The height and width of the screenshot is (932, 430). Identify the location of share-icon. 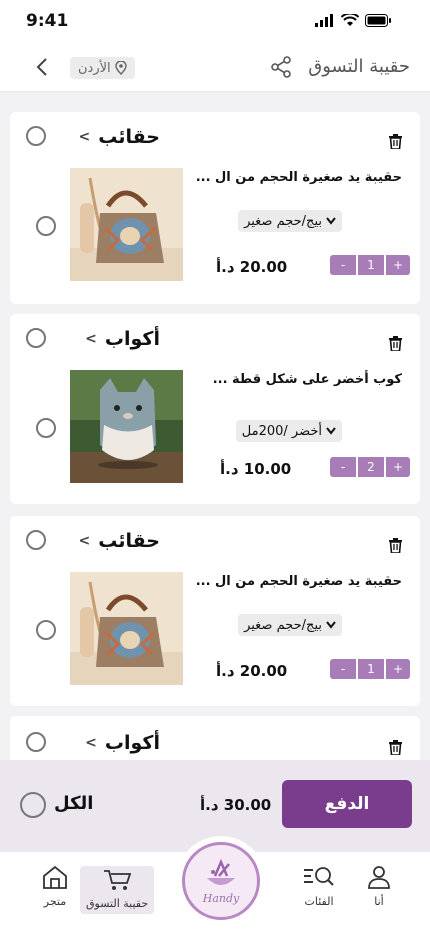
(281, 67).